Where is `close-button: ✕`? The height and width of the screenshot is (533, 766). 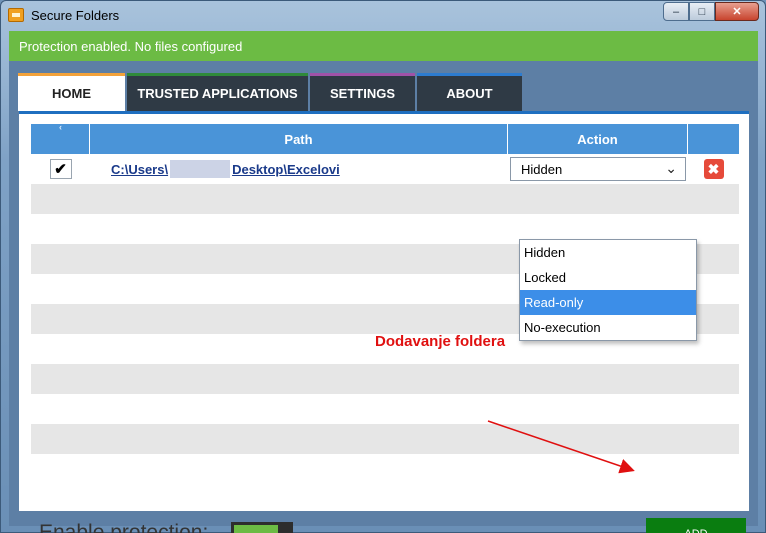 close-button: ✕ is located at coordinates (737, 11).